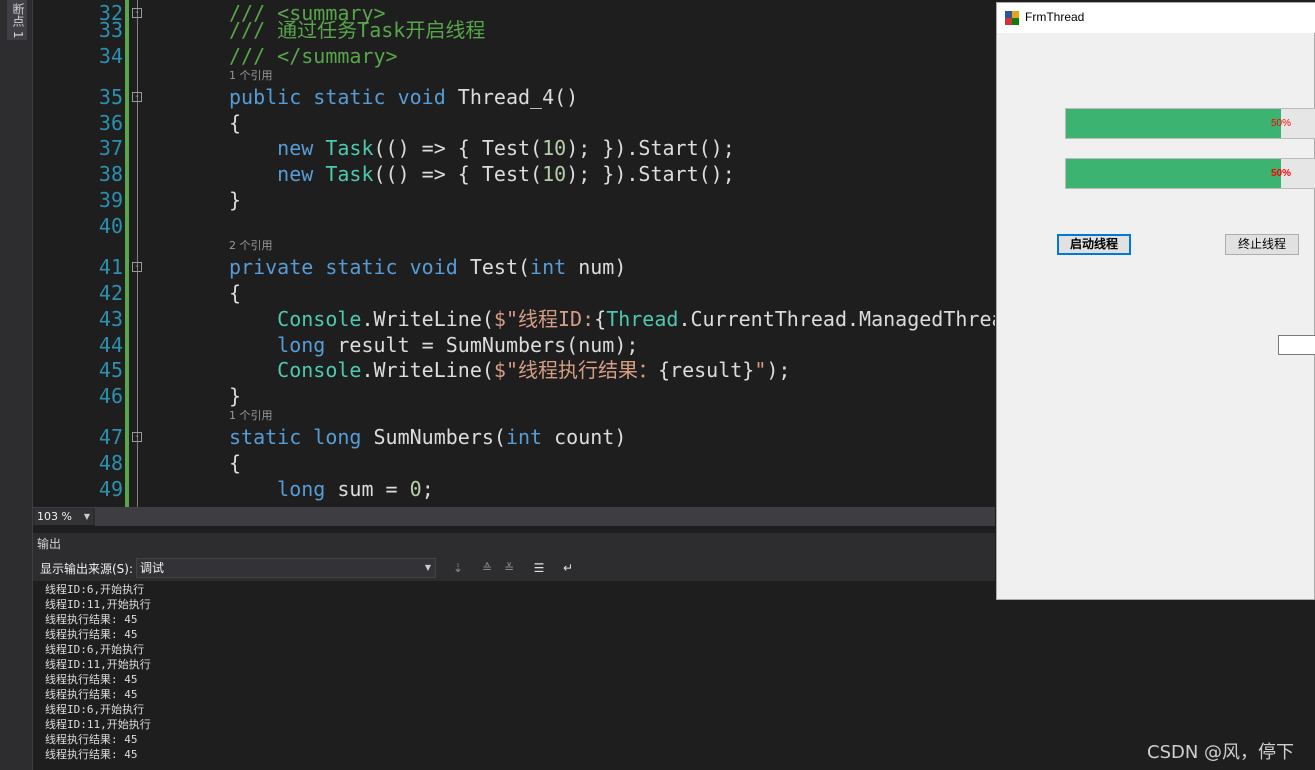 This screenshot has height=770, width=1315. I want to click on code-line: 41- private static void Test(int num), so click(514, 267).